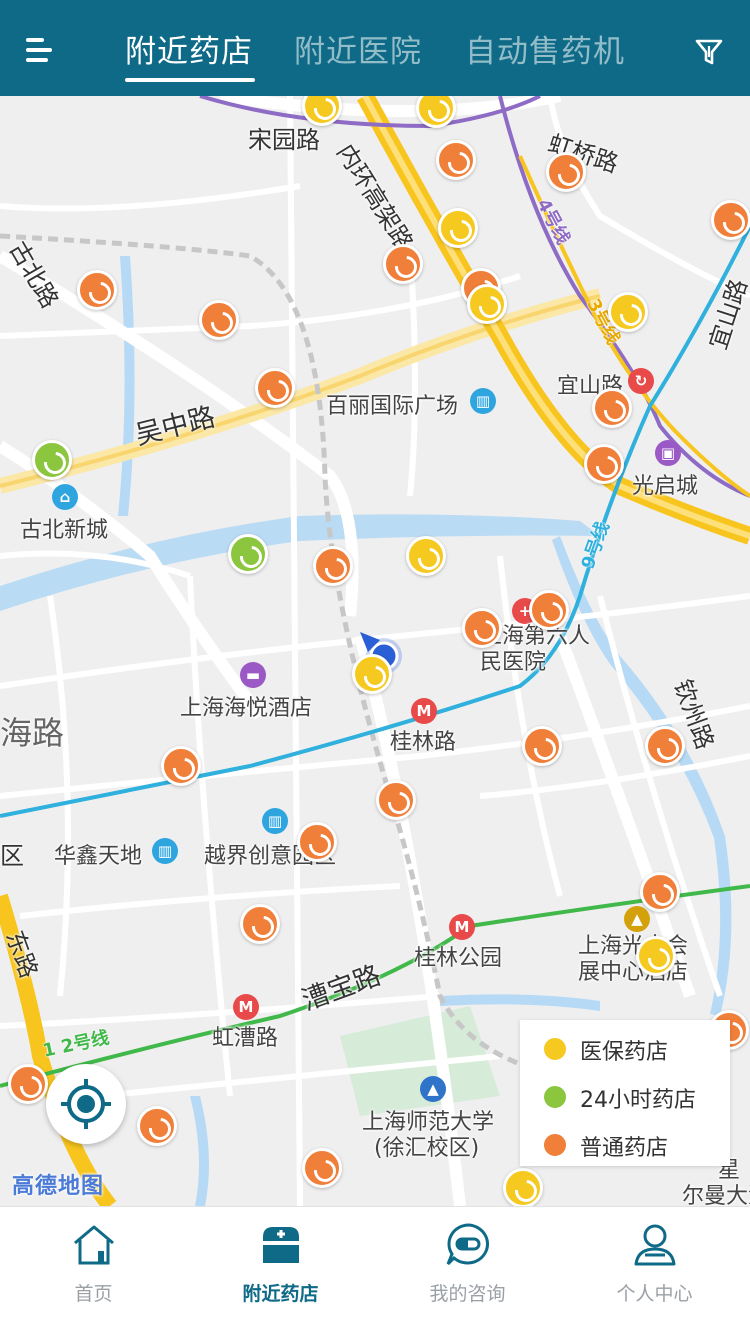  I want to click on legend-label: 医保药店, so click(624, 1052).